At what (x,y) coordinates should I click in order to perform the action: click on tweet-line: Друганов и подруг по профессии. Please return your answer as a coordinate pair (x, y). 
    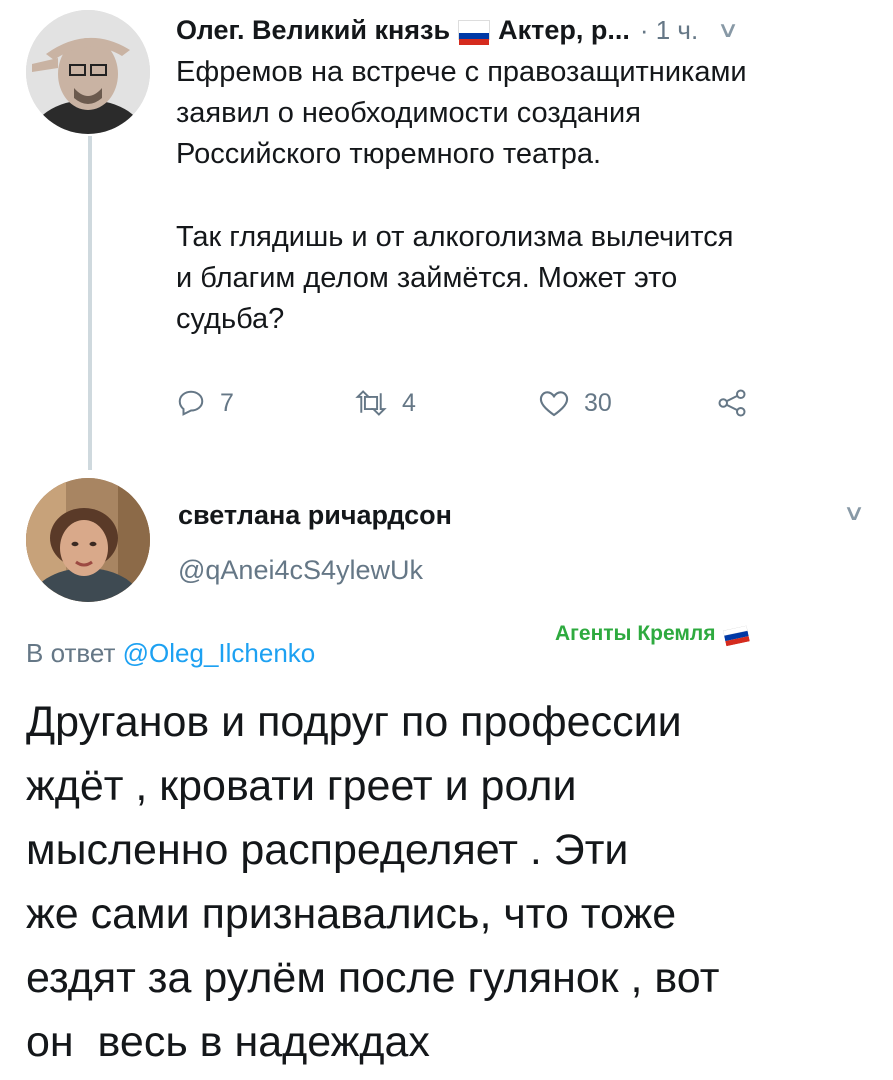
    Looking at the image, I should click on (354, 722).